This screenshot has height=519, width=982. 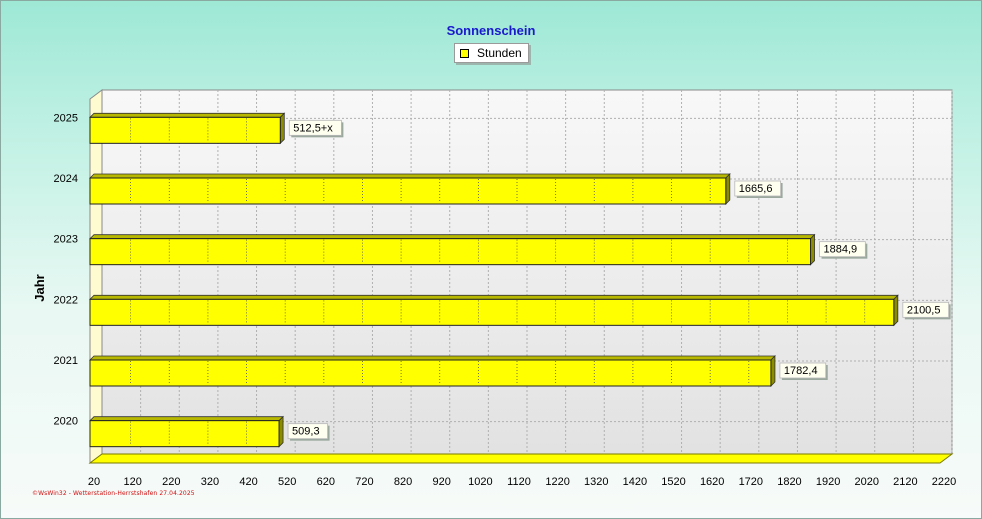 What do you see at coordinates (403, 482) in the screenshot?
I see `x-tick-label: 820` at bounding box center [403, 482].